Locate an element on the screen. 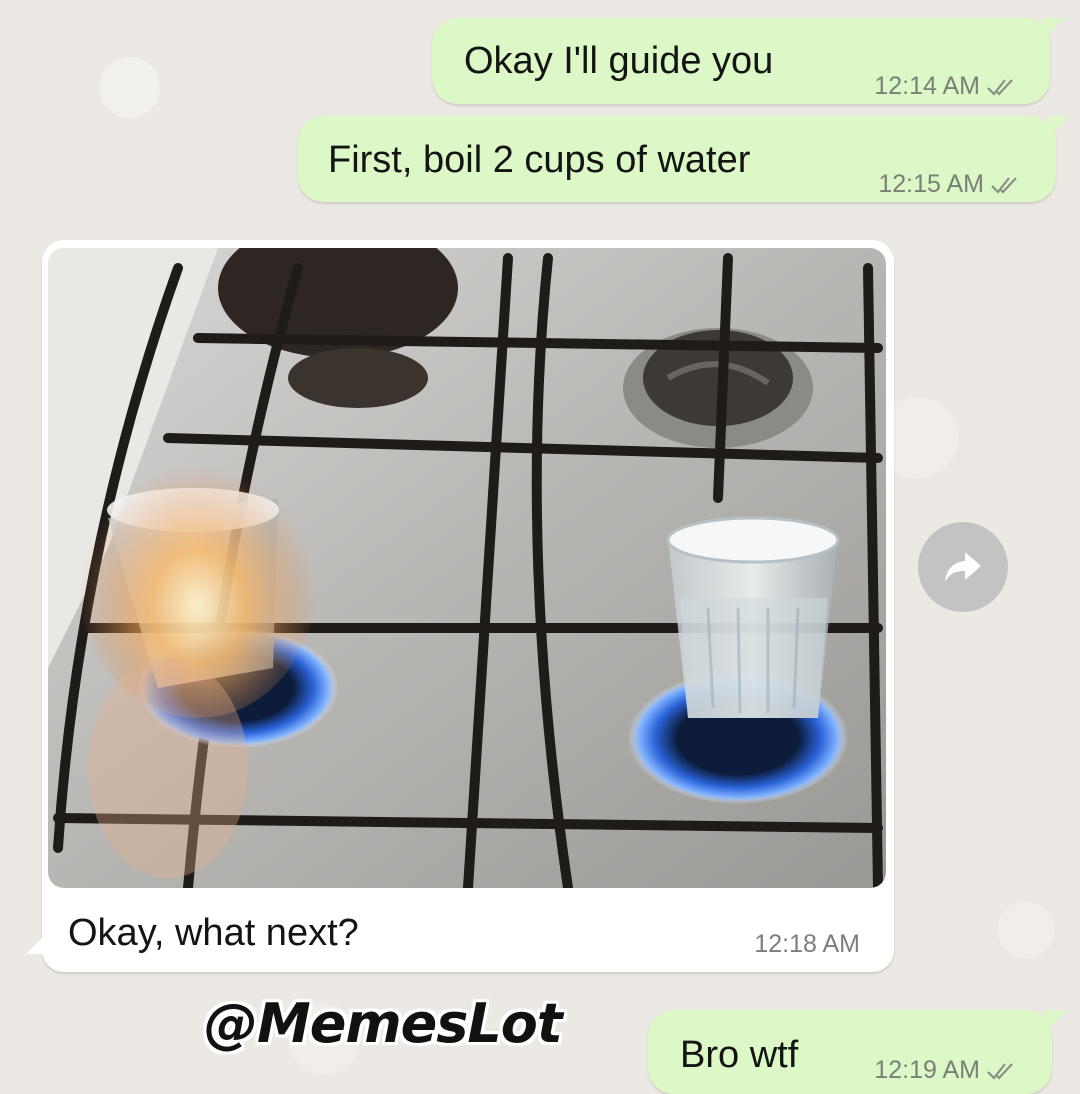 The height and width of the screenshot is (1094, 1080). message-text: Bro wtf is located at coordinates (739, 1055).